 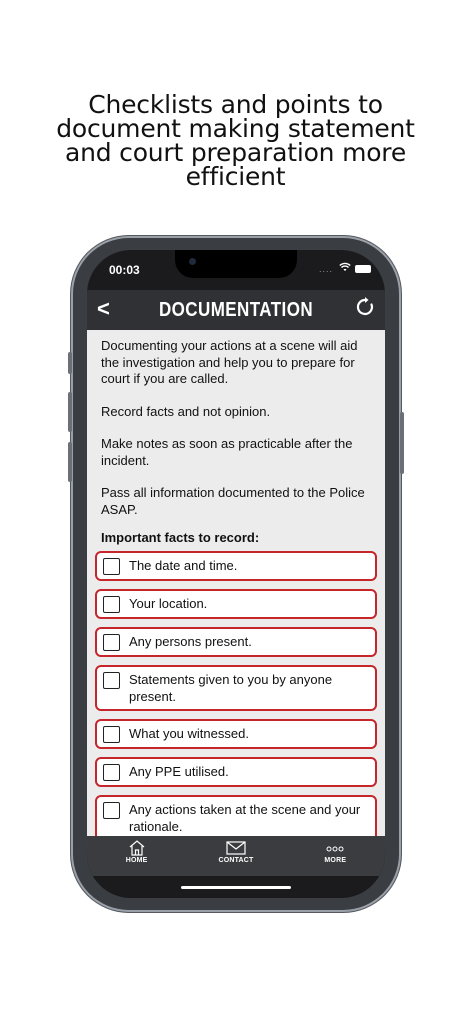 I want to click on status-time: 00:03, so click(x=124, y=270).